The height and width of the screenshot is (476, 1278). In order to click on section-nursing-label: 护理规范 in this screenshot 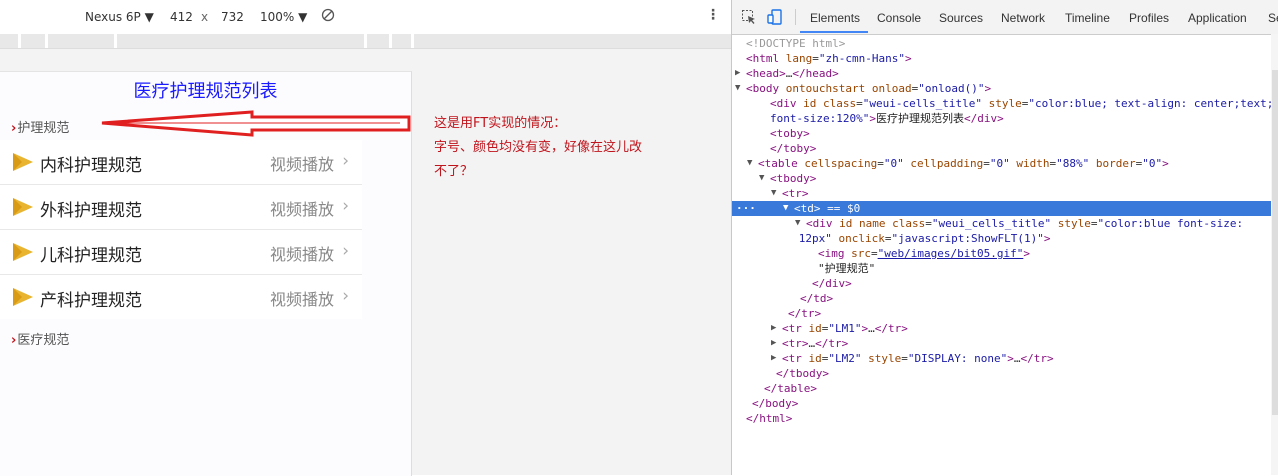, I will do `click(43, 128)`.